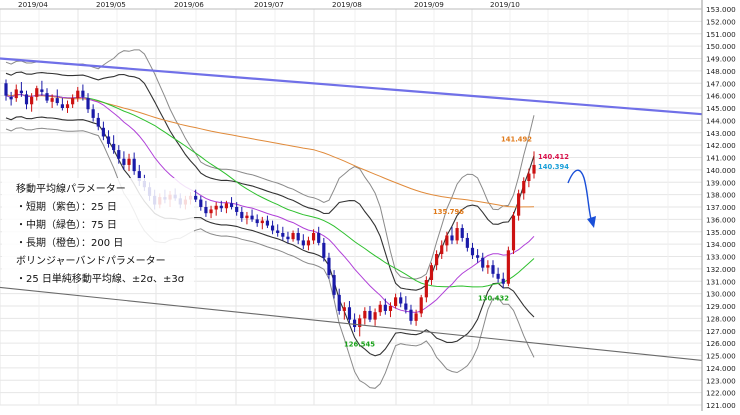 This screenshot has height=415, width=740. Describe the element at coordinates (721, 269) in the screenshot. I see `y-tick-label: 132.000` at that location.